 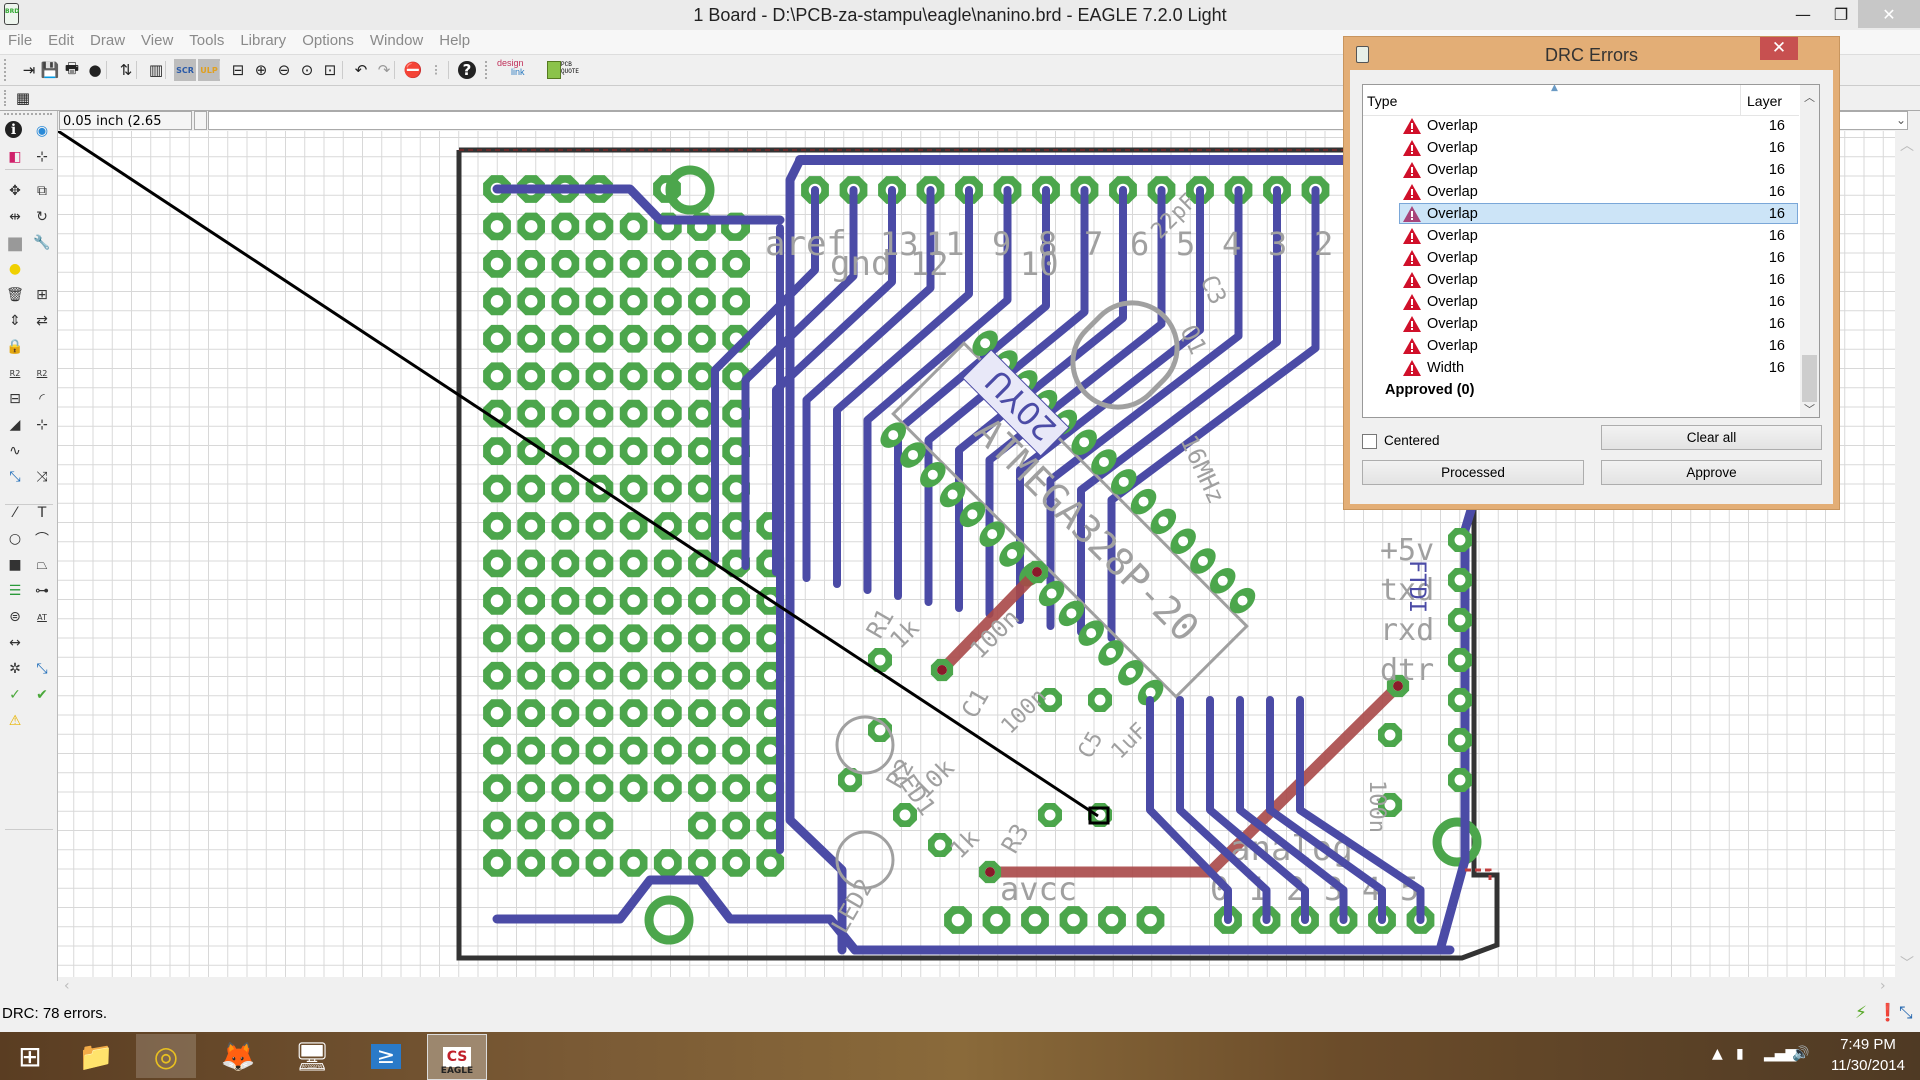 What do you see at coordinates (1429, 390) in the screenshot?
I see `approved-group: Approved (0)` at bounding box center [1429, 390].